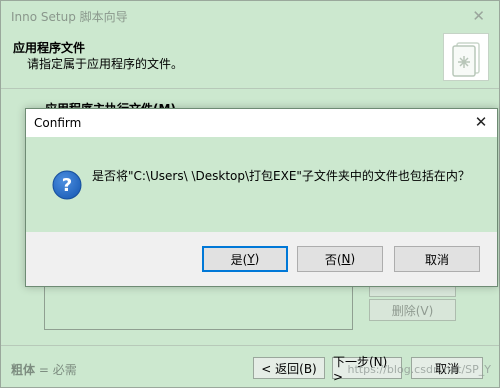 The height and width of the screenshot is (388, 500). Describe the element at coordinates (333, 259) in the screenshot. I see `no-label: 否(` at that location.